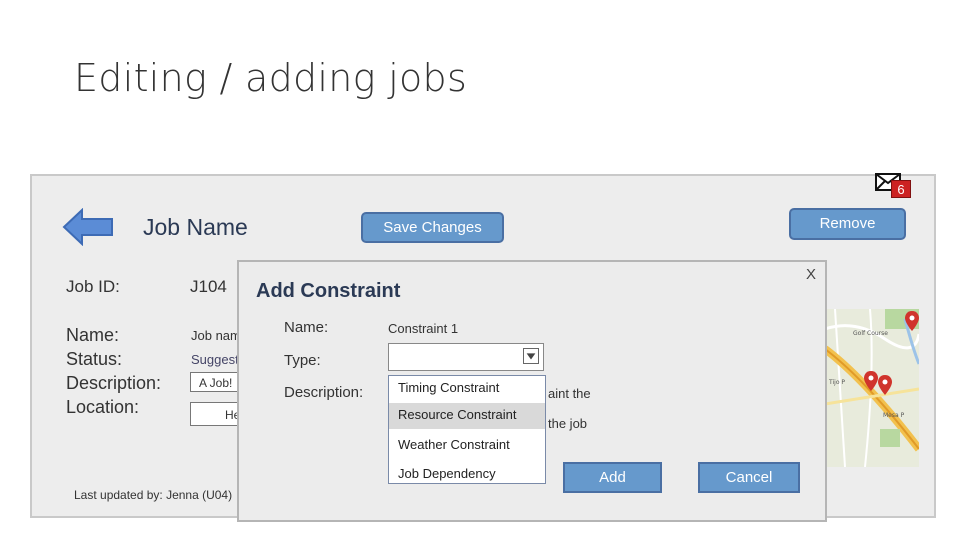  Describe the element at coordinates (870, 333) in the screenshot. I see `svg-text: Golf Course` at that location.